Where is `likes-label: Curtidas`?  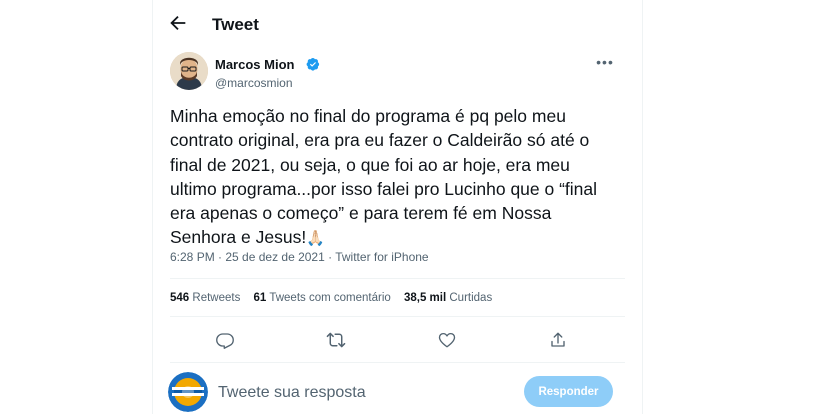 likes-label: Curtidas is located at coordinates (471, 298).